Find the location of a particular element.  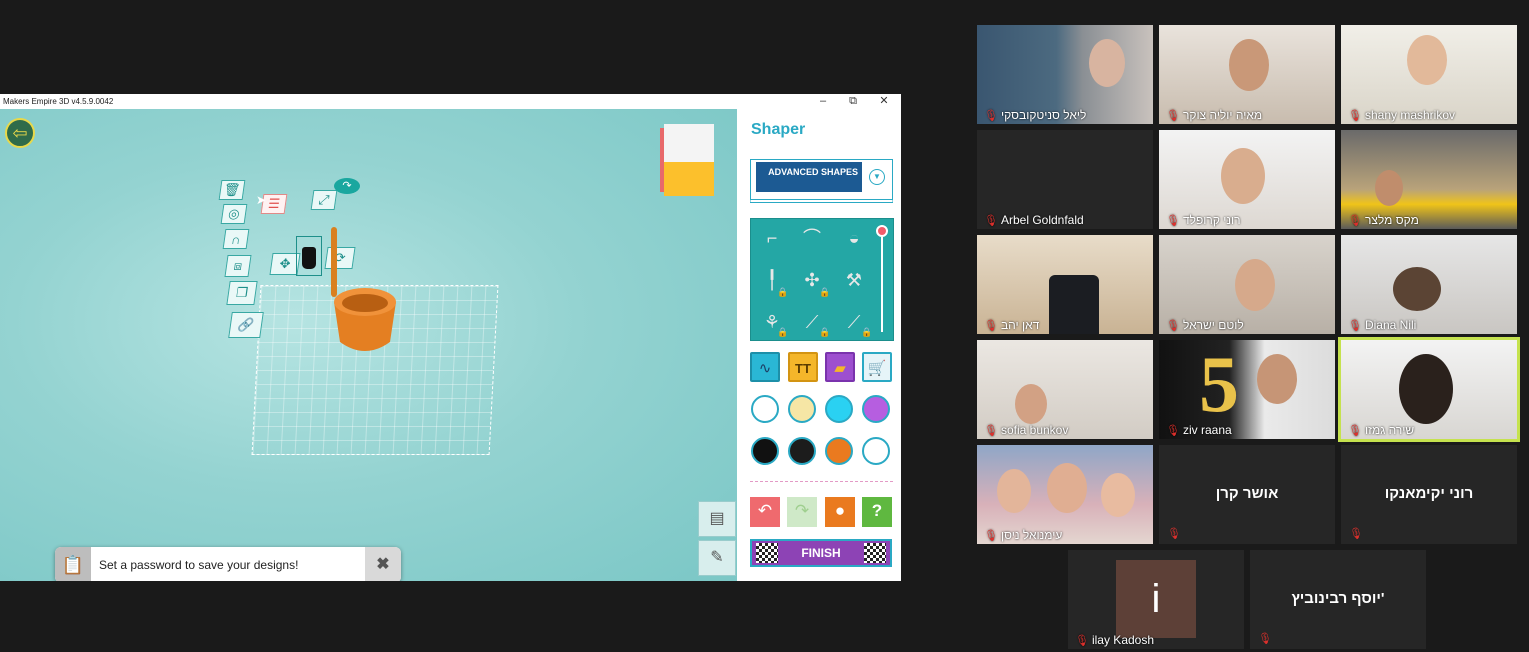

video-tile: 🎙 מאיה יוליה צוקר is located at coordinates (1247, 74).